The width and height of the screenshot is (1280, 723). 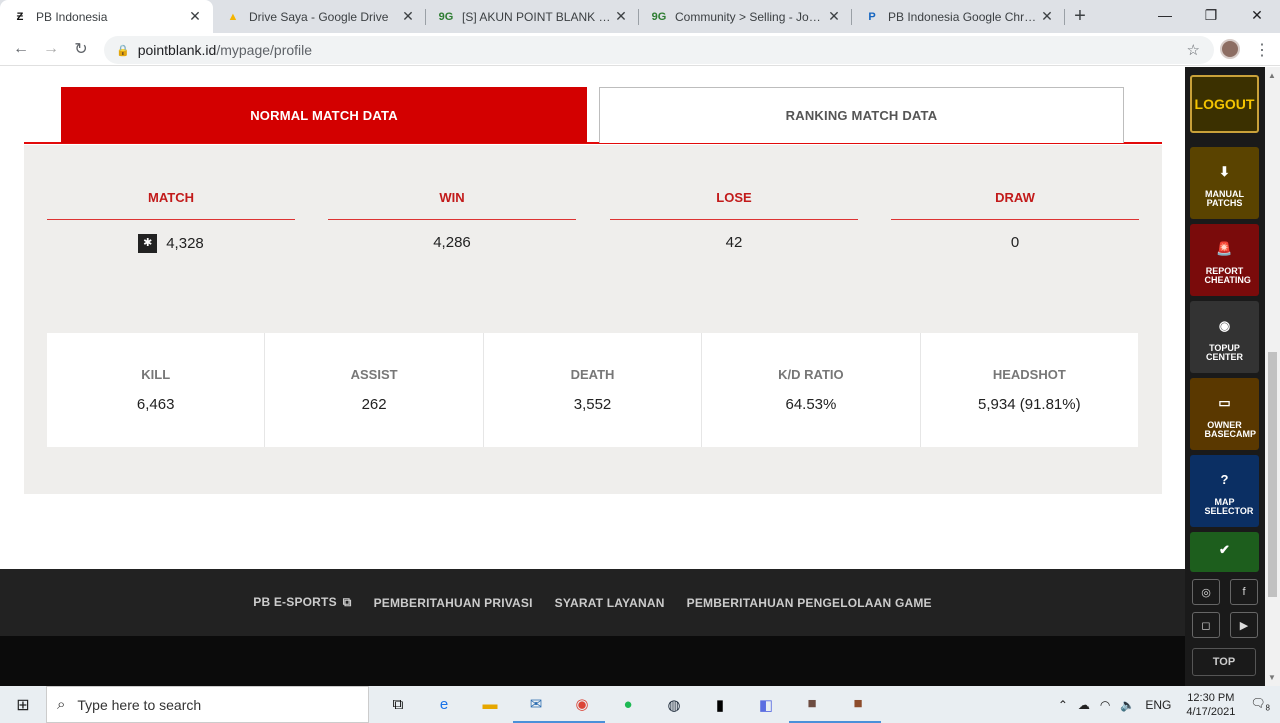 I want to click on facebook-icon: f, so click(x=1244, y=592).